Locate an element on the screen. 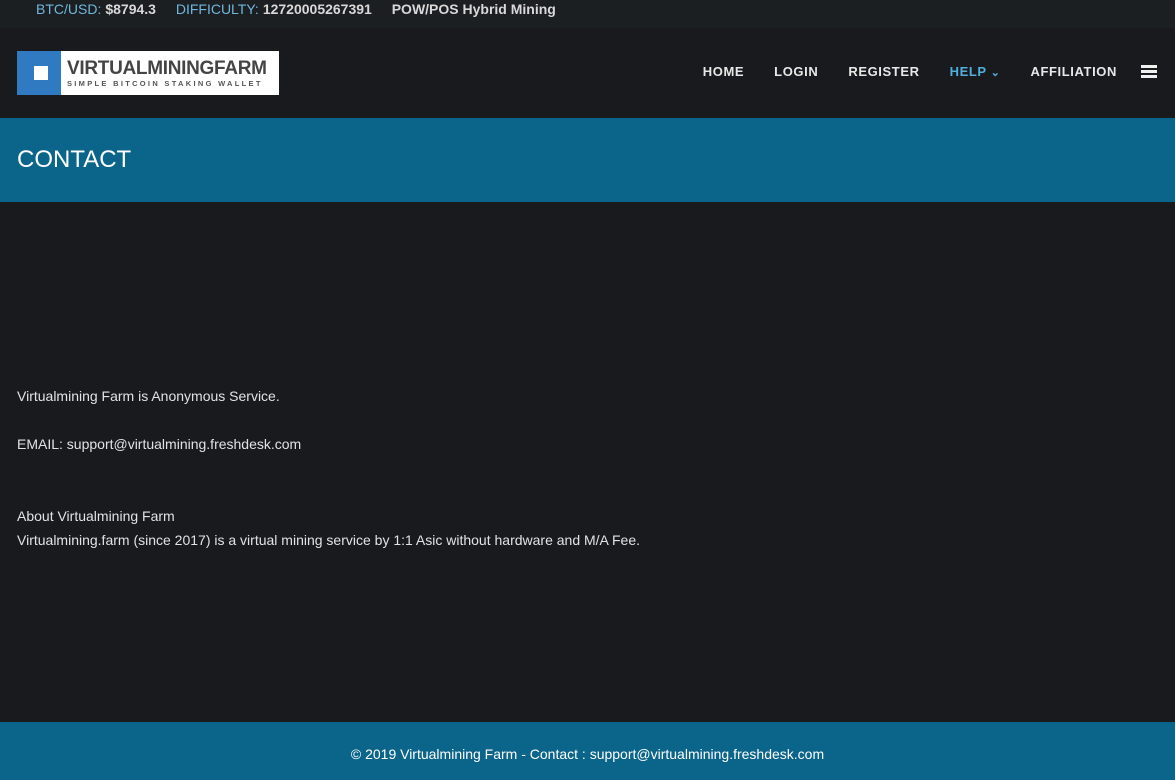  nav-help: HELP ⌄ is located at coordinates (975, 71).